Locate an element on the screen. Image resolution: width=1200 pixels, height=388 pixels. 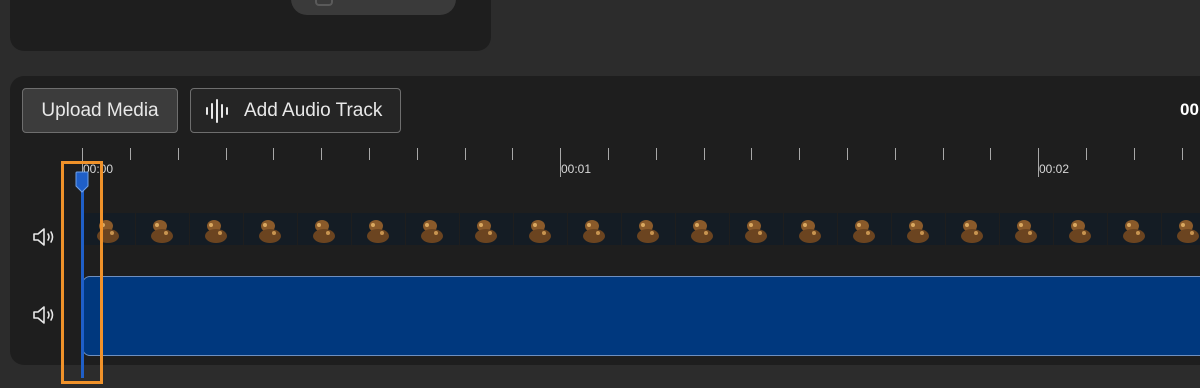
video-track-mute-toggle is located at coordinates (45, 237).